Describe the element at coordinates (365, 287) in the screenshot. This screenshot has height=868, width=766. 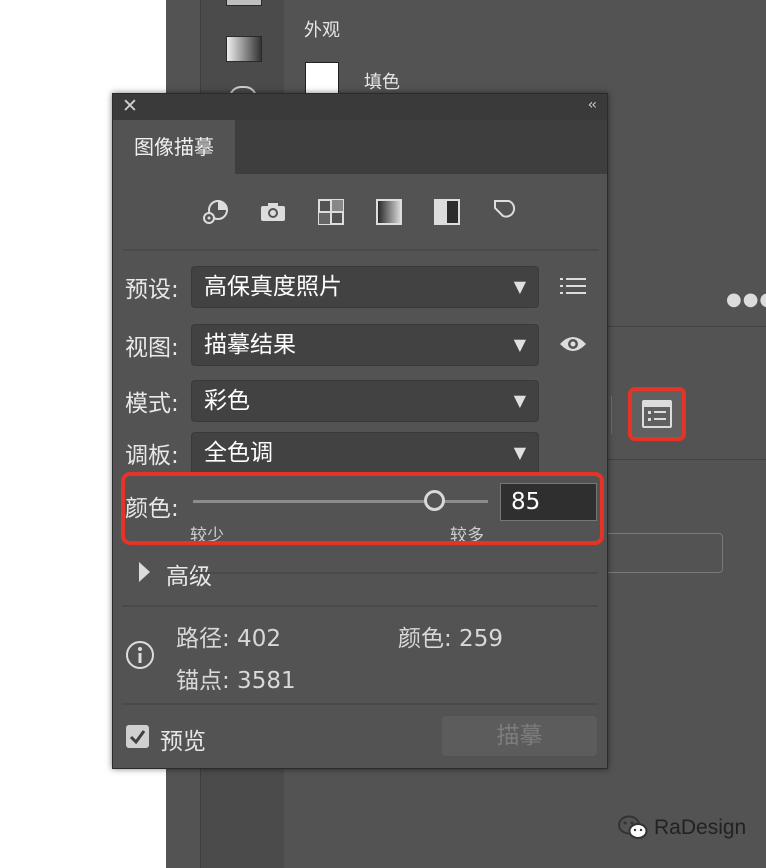
I see `preset-dropdown: 高保真度照片 ▼` at that location.